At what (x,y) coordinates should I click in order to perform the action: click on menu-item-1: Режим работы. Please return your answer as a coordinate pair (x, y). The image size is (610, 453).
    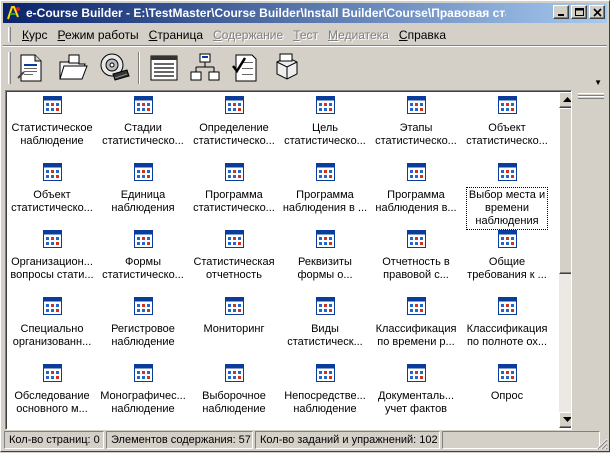
    Looking at the image, I should click on (98, 35).